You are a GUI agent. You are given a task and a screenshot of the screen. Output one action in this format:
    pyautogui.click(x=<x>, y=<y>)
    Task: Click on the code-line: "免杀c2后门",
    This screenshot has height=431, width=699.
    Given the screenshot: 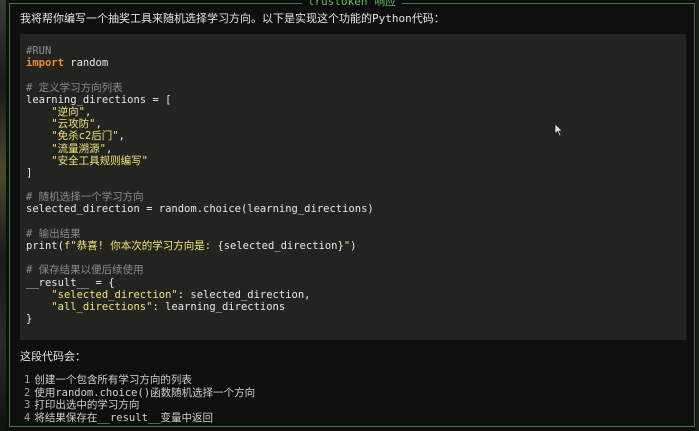 What is the action you would take?
    pyautogui.click(x=353, y=136)
    